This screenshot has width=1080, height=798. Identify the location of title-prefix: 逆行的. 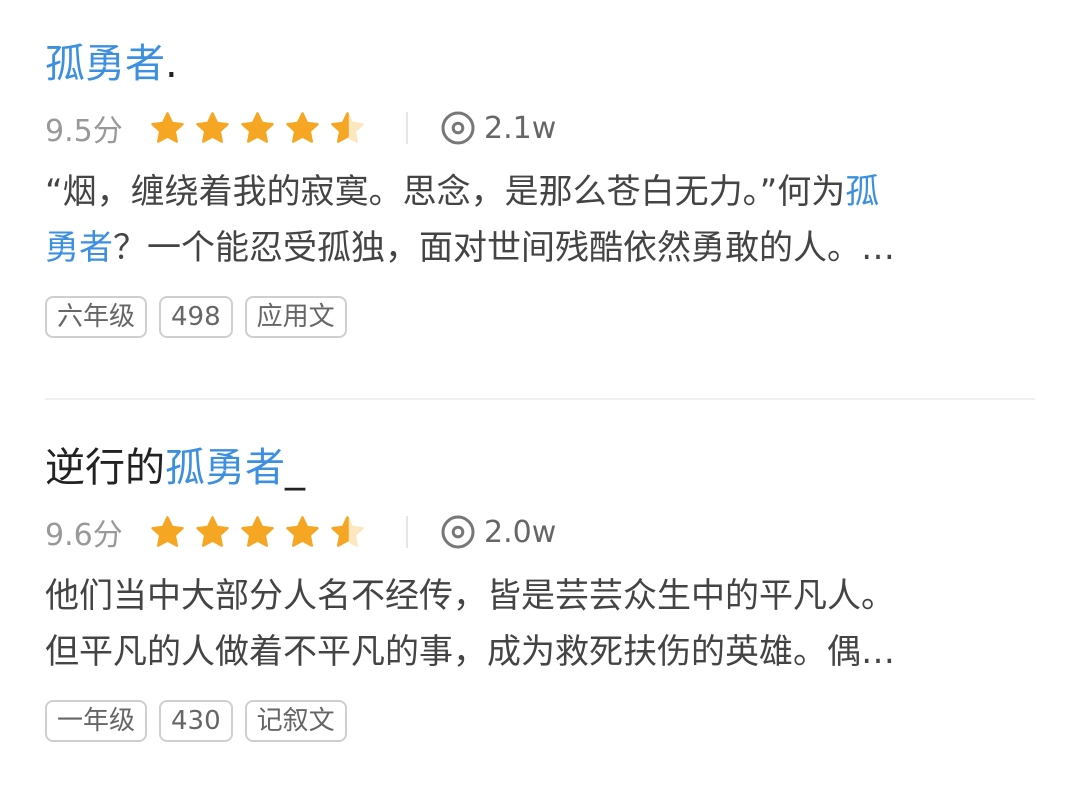
(105, 468).